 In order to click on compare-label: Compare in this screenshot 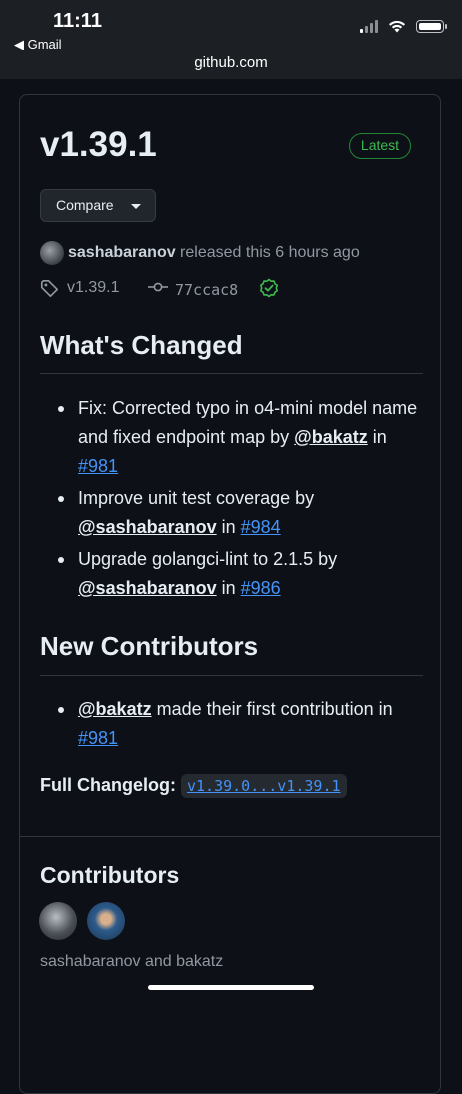, I will do `click(85, 205)`.